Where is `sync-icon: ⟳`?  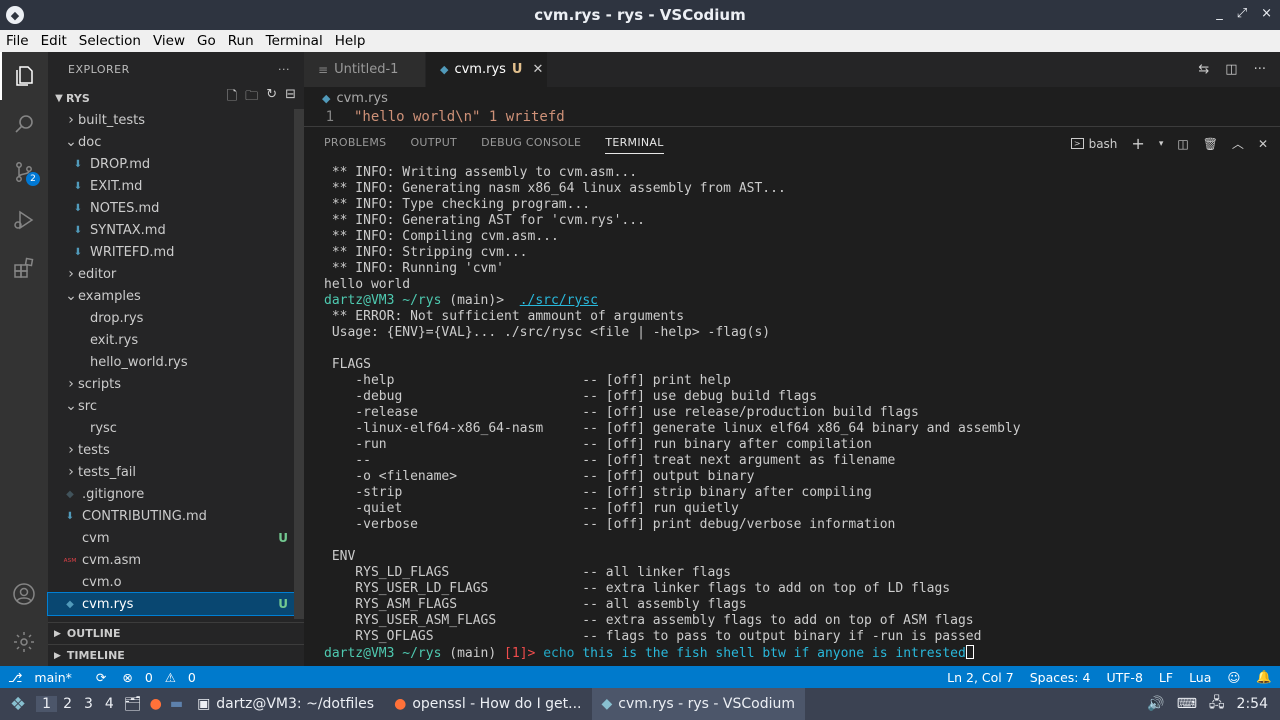
sync-icon: ⟳ is located at coordinates (101, 677).